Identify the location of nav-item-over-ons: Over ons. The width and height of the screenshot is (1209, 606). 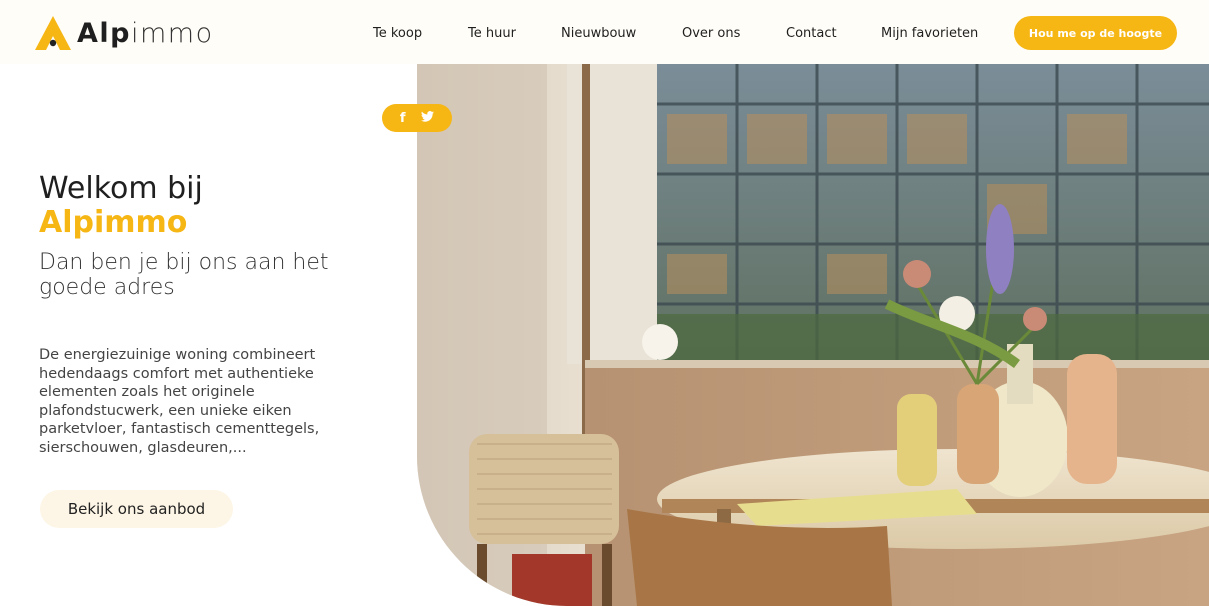
(711, 34).